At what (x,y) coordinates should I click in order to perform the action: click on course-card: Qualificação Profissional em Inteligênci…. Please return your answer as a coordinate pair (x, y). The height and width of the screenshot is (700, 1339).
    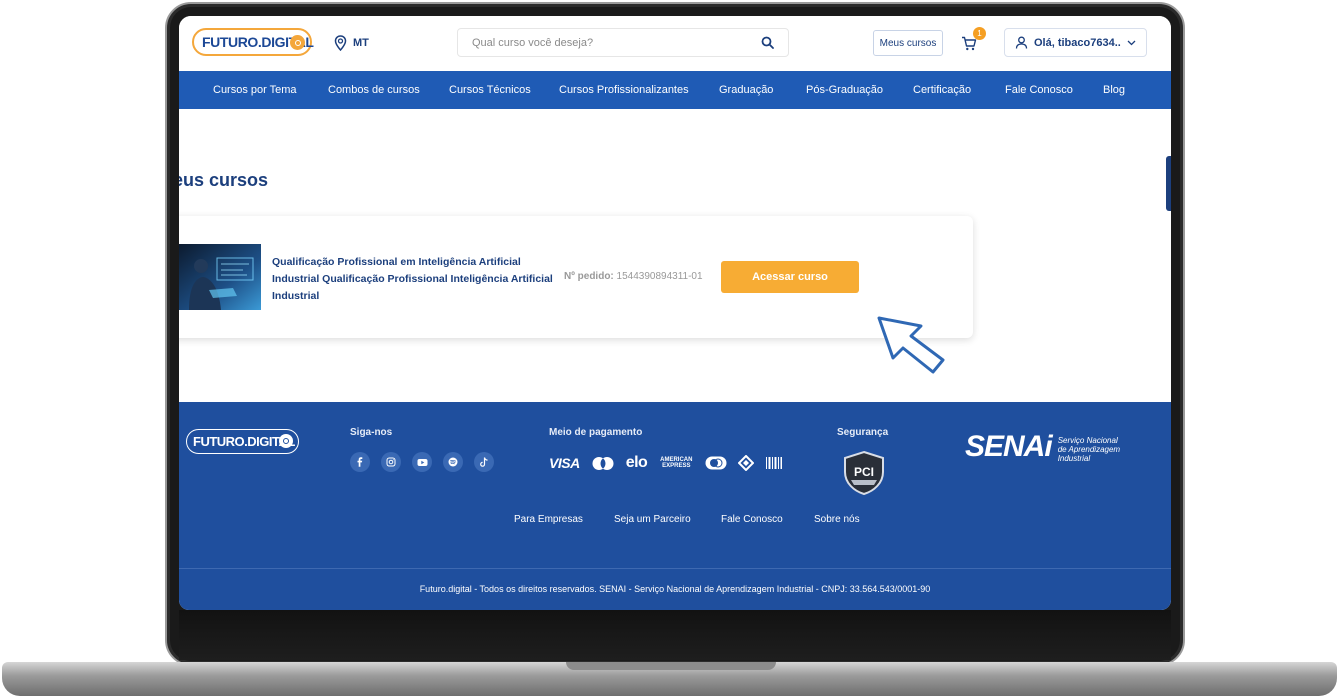
    Looking at the image, I should click on (576, 277).